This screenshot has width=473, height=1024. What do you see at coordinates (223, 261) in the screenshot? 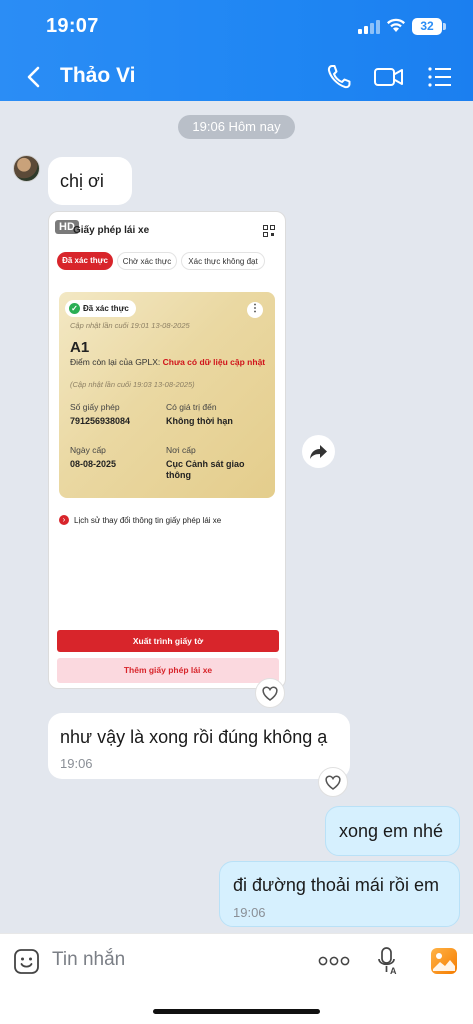
I see `tab-failed: Xác thực không đạt` at bounding box center [223, 261].